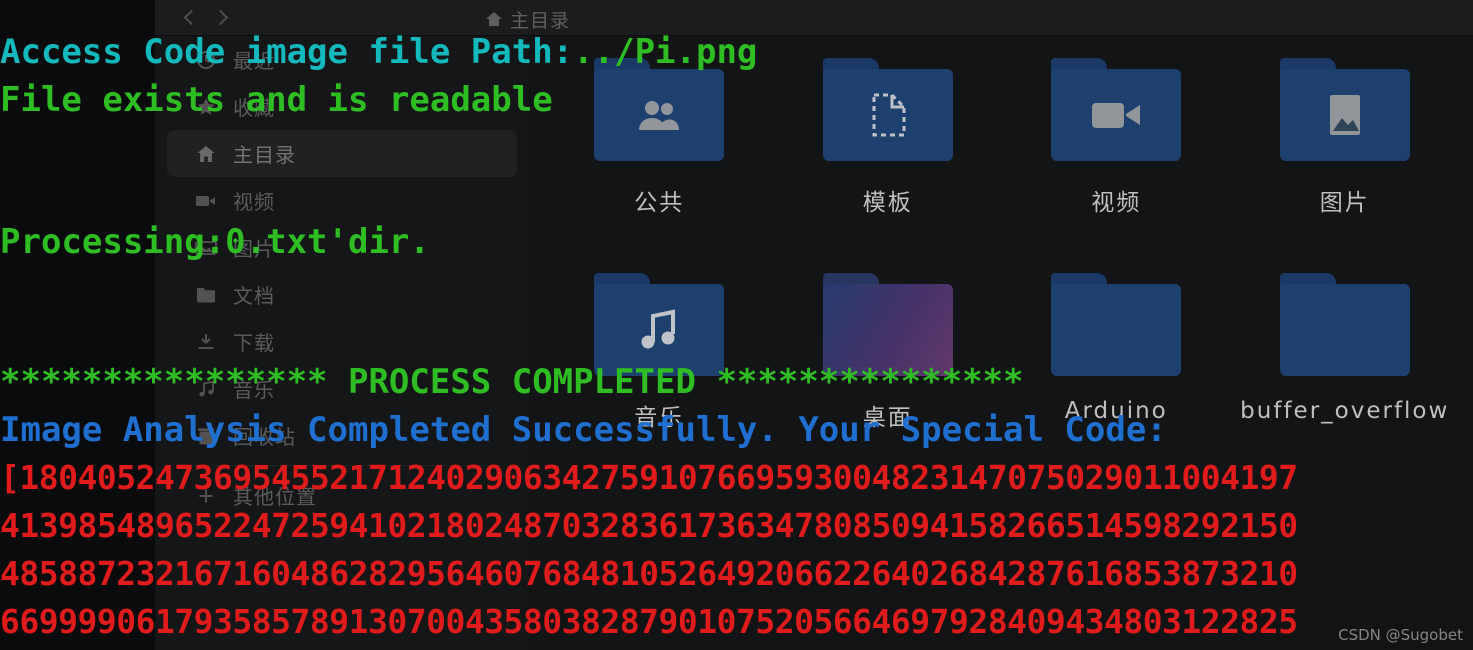 The width and height of the screenshot is (1473, 650). I want to click on sidebar-item-home: 主目录, so click(342, 153).